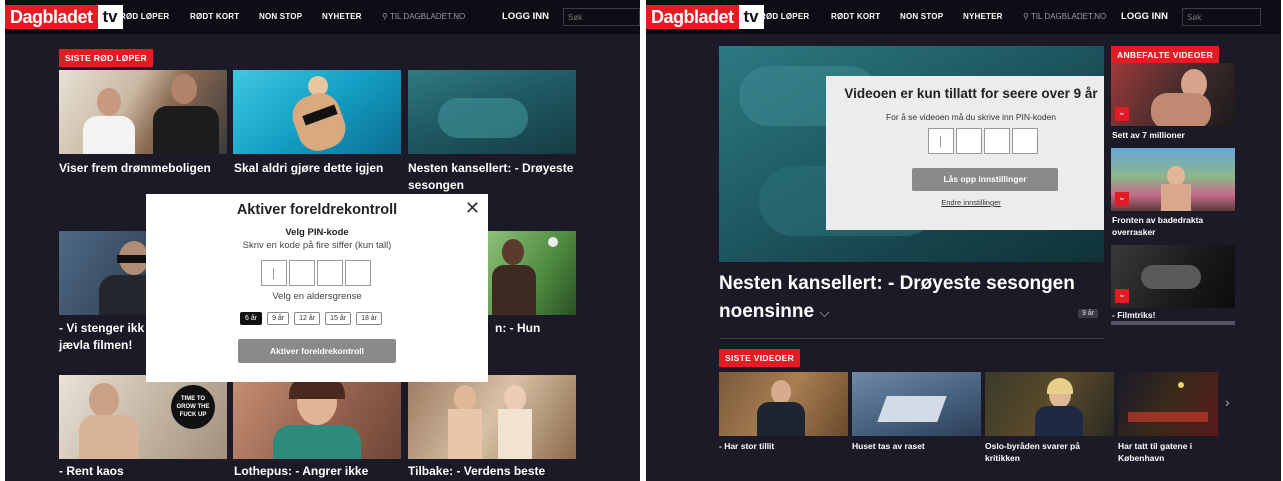 This screenshot has height=481, width=1283. Describe the element at coordinates (1227, 402) in the screenshot. I see `chevron-right-icon: ›` at that location.